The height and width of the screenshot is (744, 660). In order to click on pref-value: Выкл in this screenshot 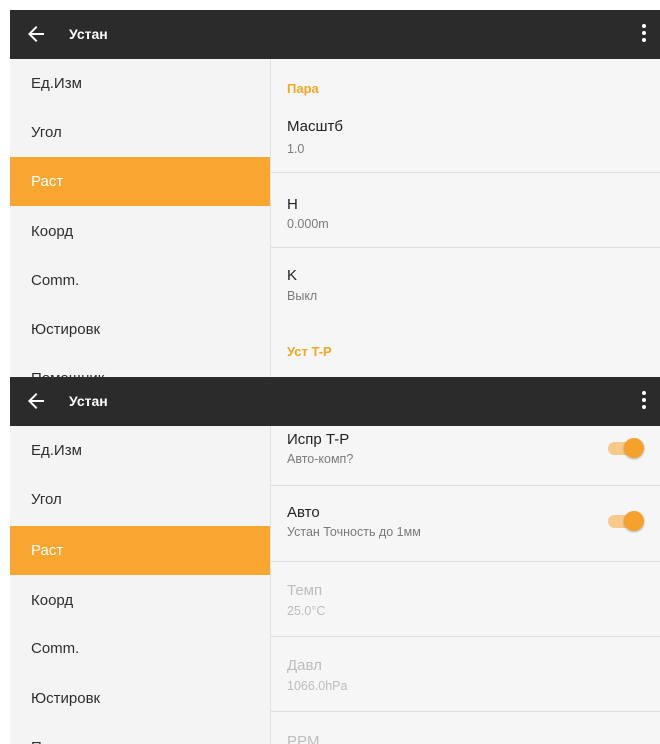, I will do `click(302, 296)`.